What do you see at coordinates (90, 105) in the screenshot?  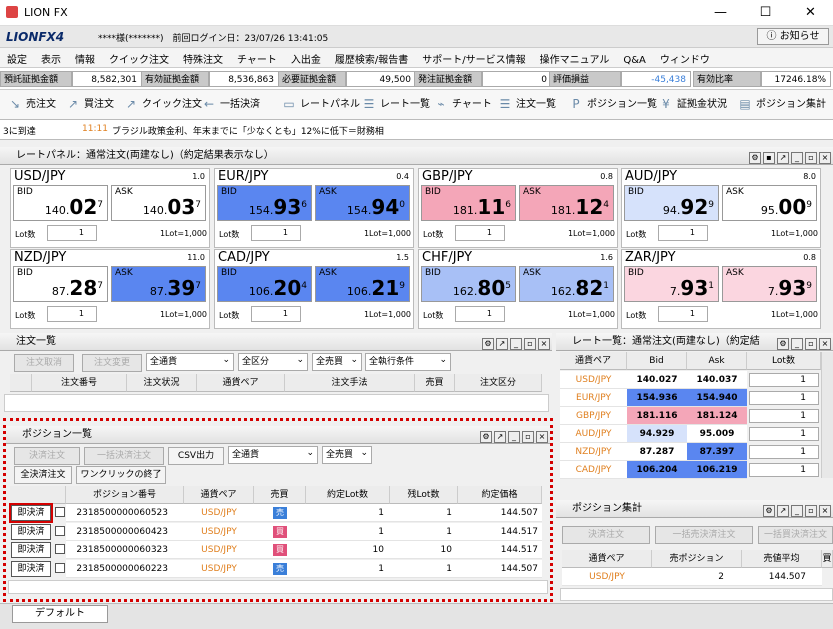 I see `toolbar-1: ↗ 買注文` at bounding box center [90, 105].